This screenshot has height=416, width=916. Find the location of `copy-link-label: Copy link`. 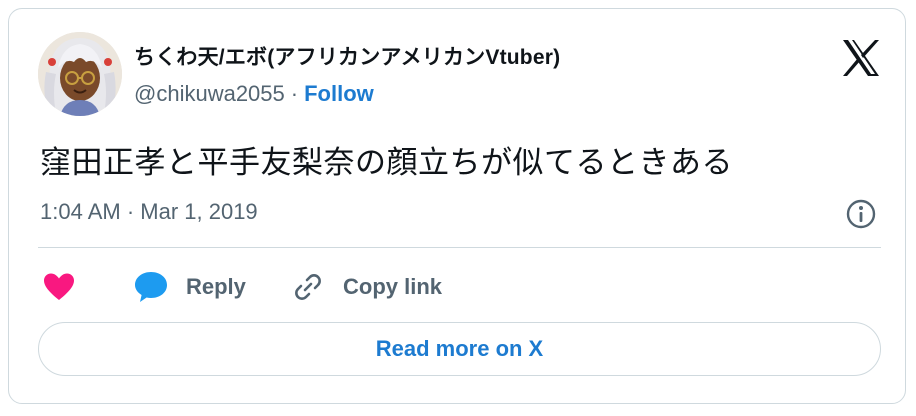

copy-link-label: Copy link is located at coordinates (393, 286).